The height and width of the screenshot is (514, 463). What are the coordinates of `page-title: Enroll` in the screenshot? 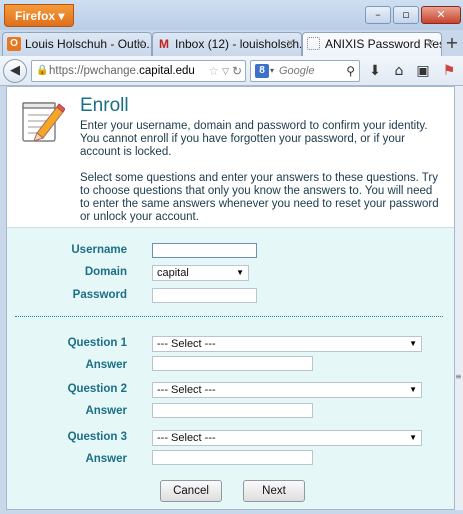 It's located at (104, 105).